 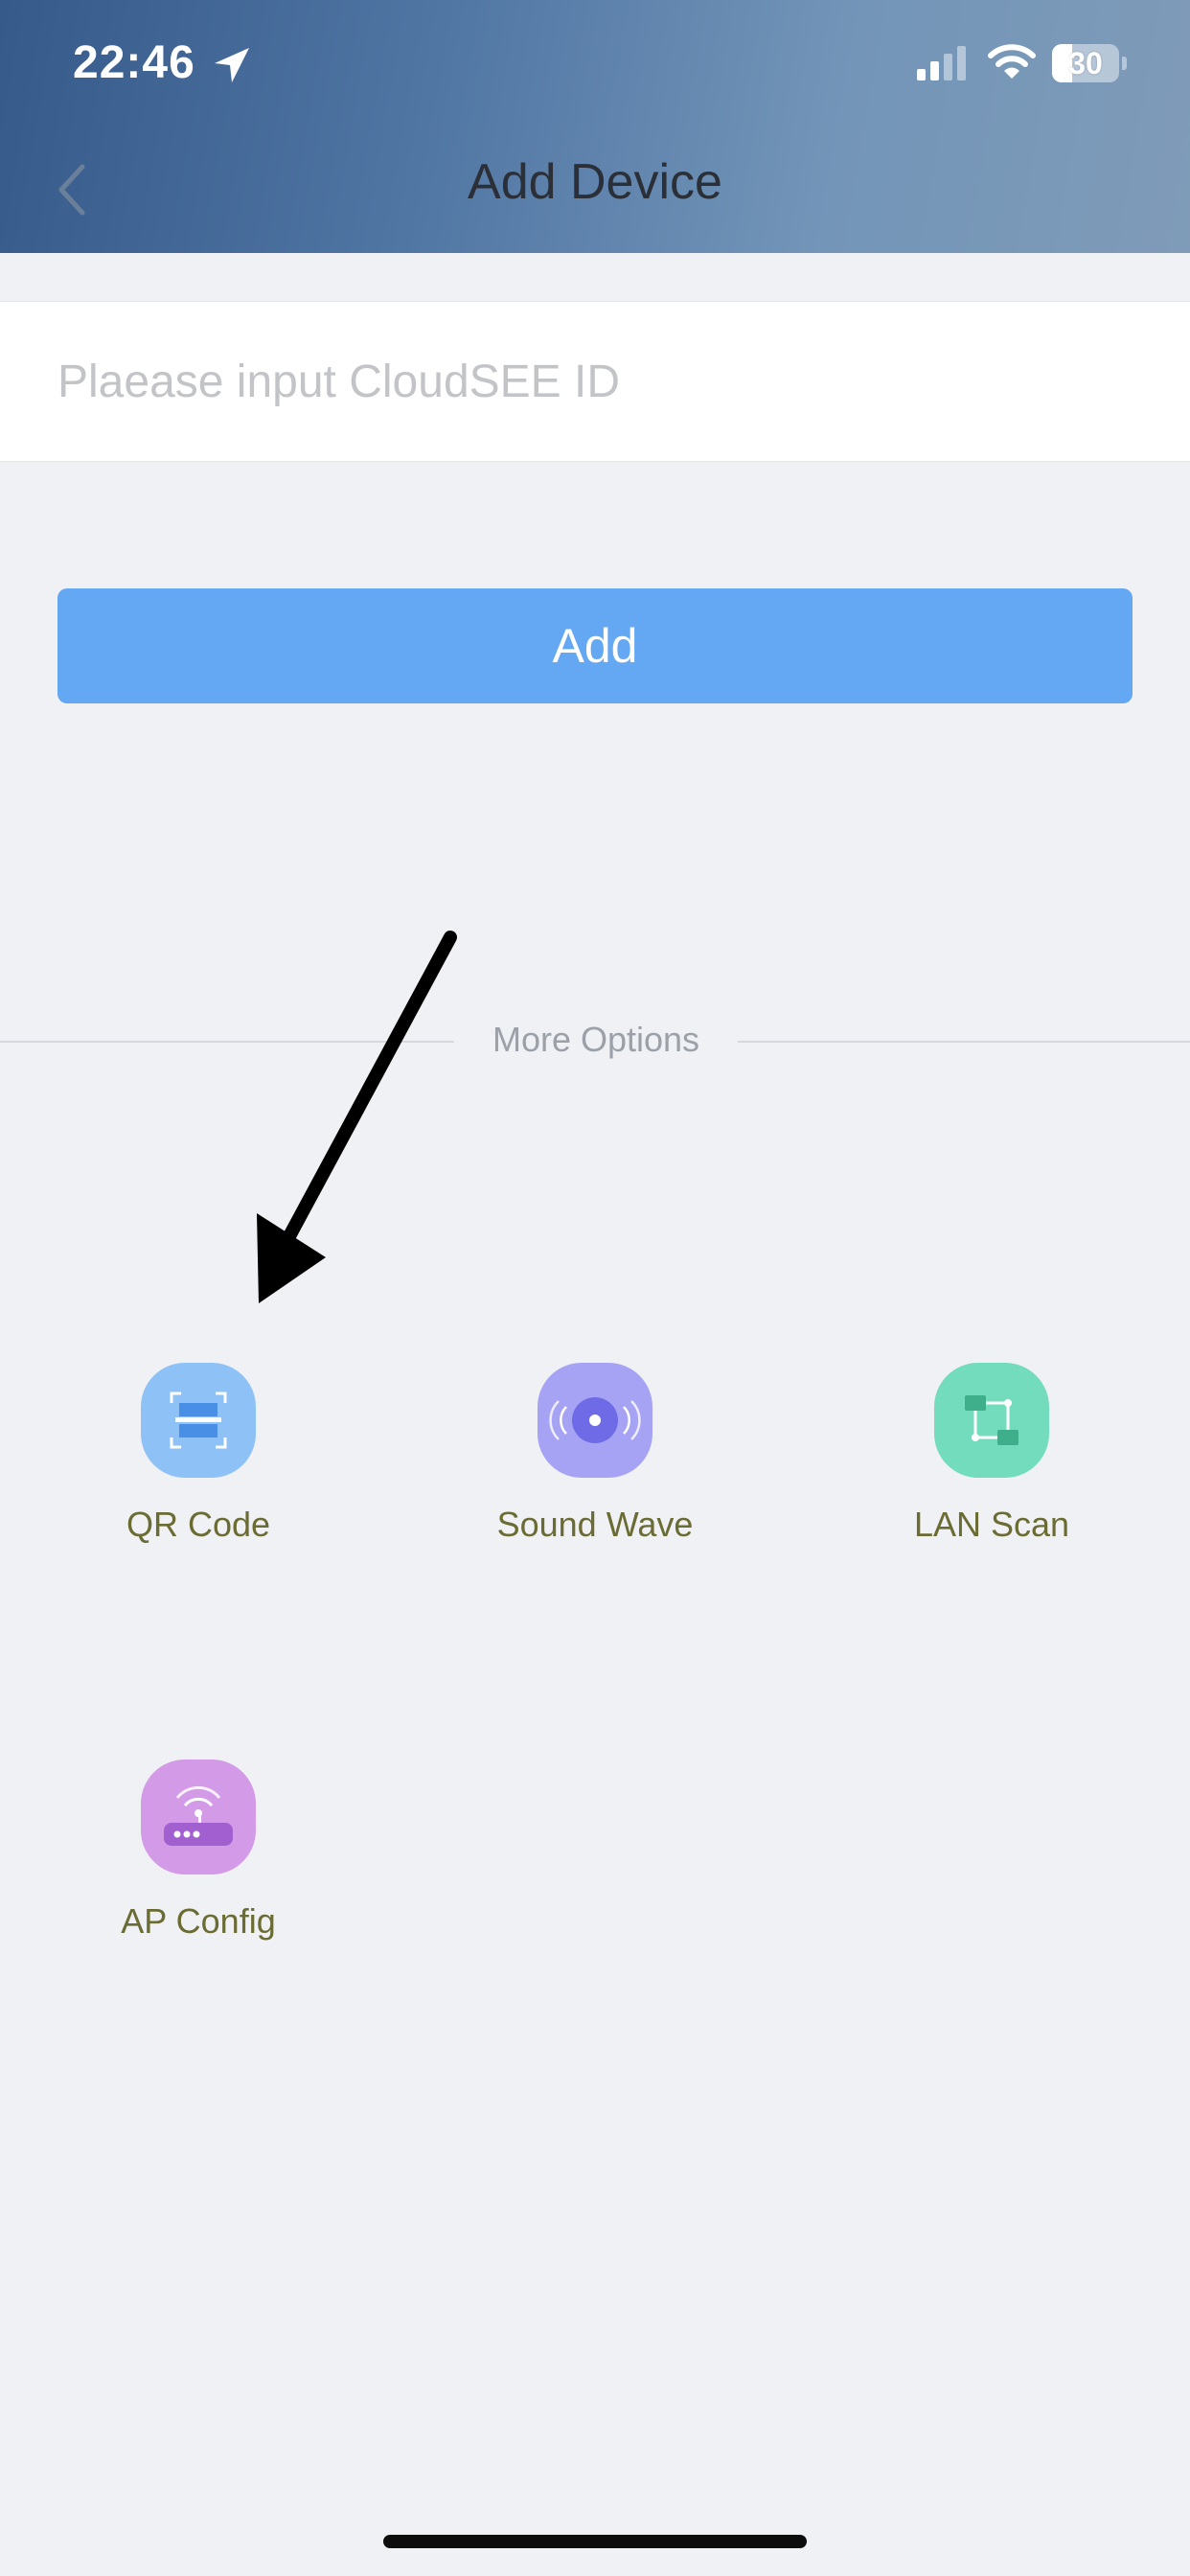 I want to click on status-time: 22:46, so click(x=134, y=63).